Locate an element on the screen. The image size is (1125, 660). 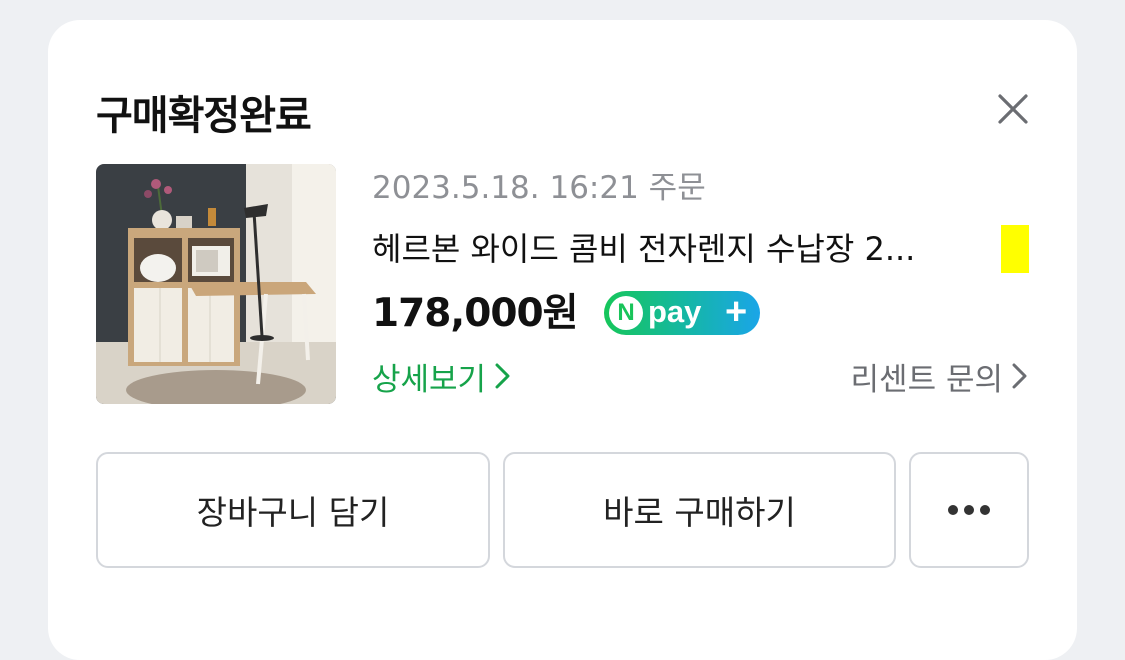
detail-view-link: 상세보기 is located at coordinates (442, 376).